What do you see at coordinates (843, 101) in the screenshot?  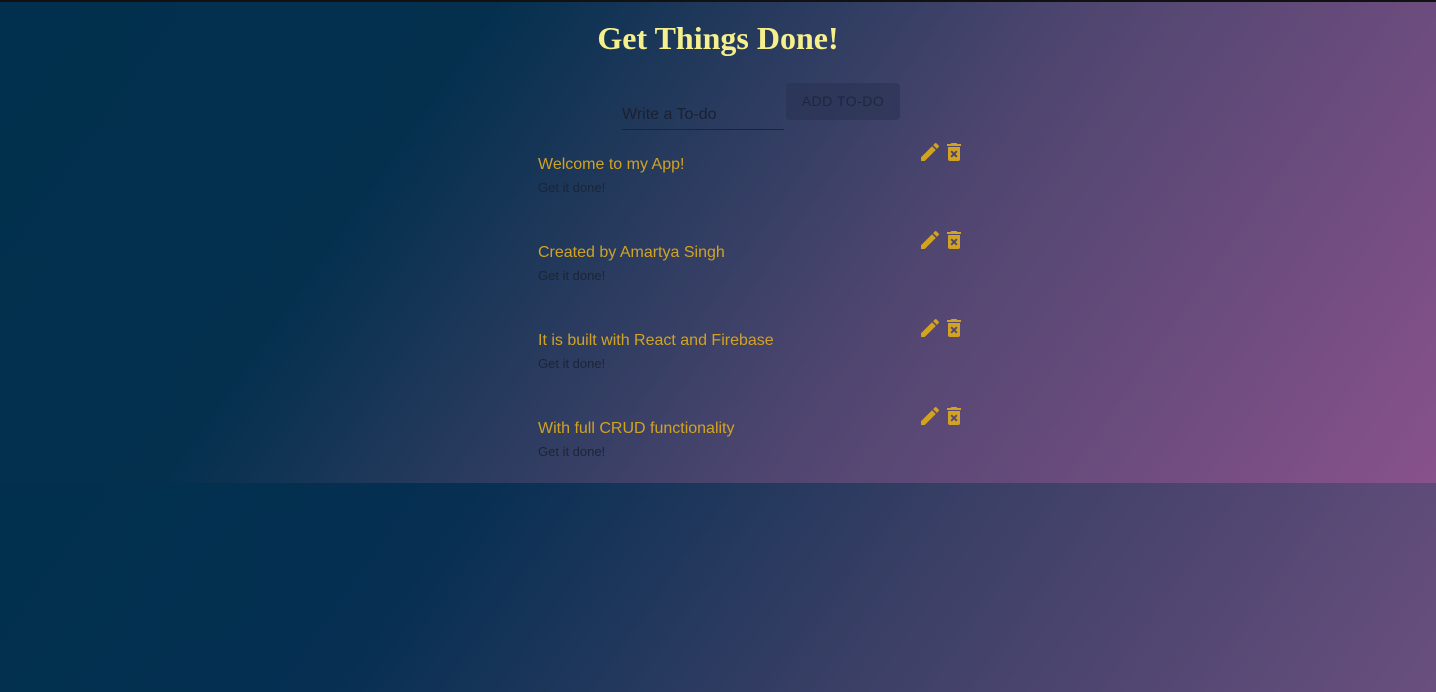 I see `add-todo-button: ADD TO-DO` at bounding box center [843, 101].